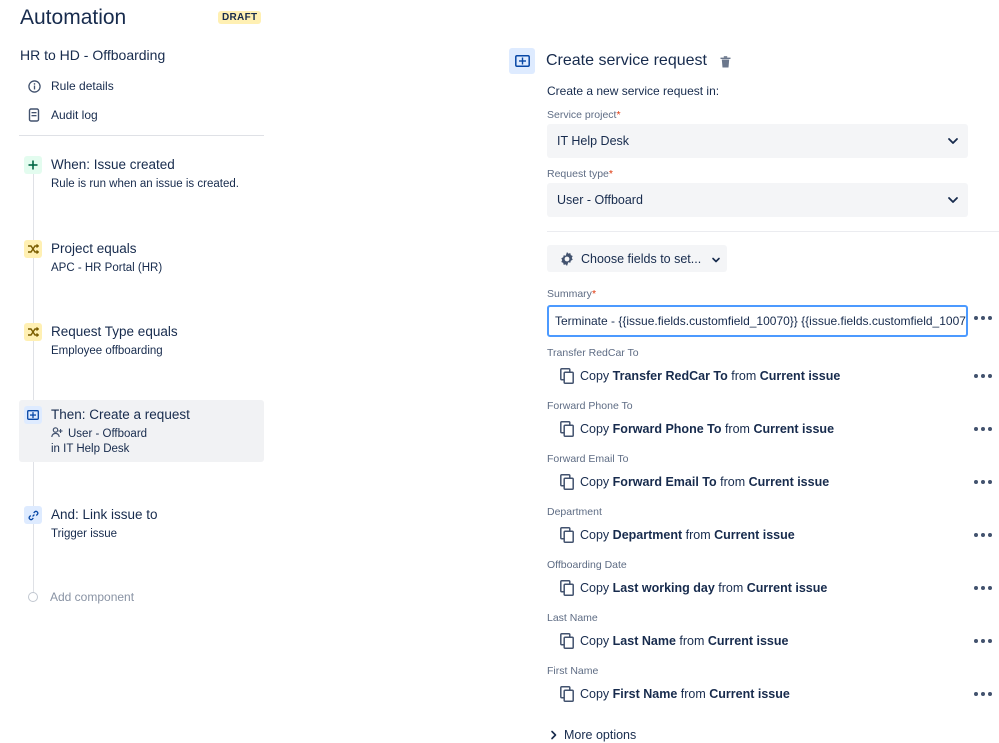  Describe the element at coordinates (92, 597) in the screenshot. I see `add-component-label: Add component` at that location.